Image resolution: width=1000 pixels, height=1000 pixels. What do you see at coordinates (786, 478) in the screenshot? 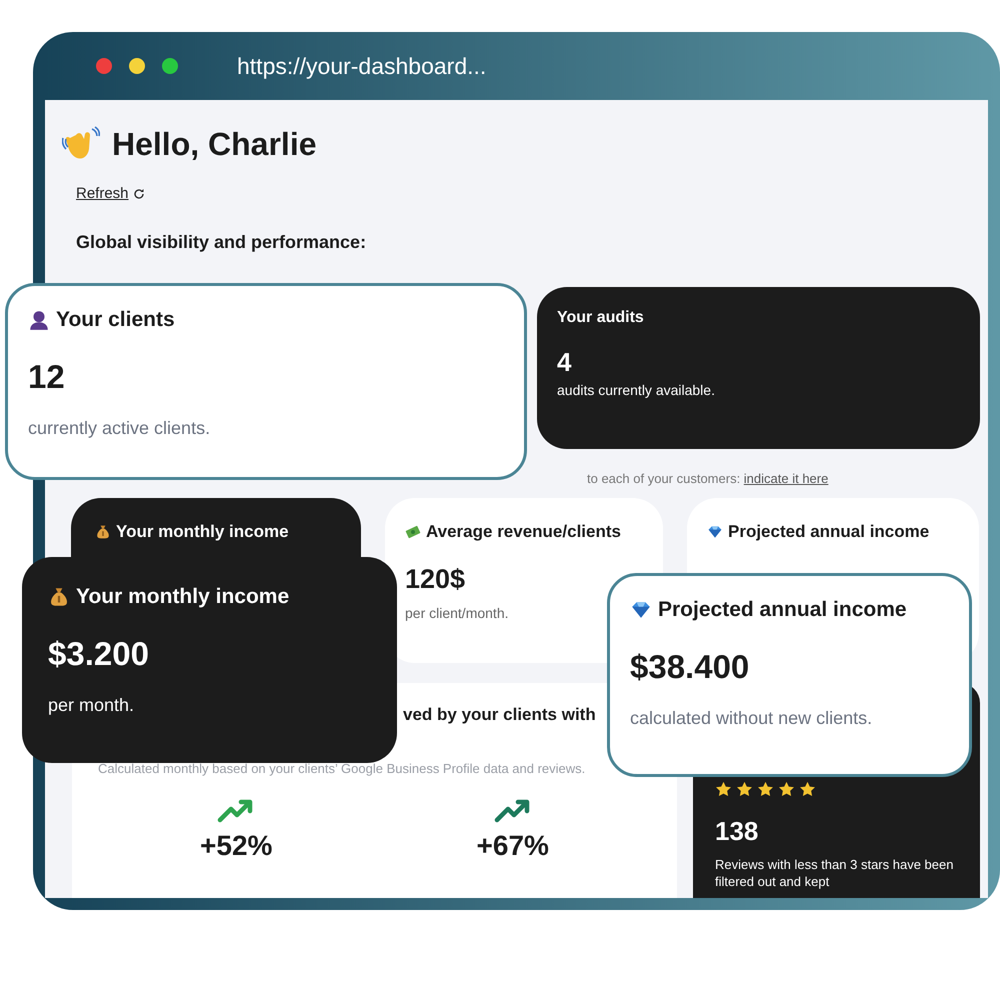
I see `indicate-link: indicate it here` at bounding box center [786, 478].